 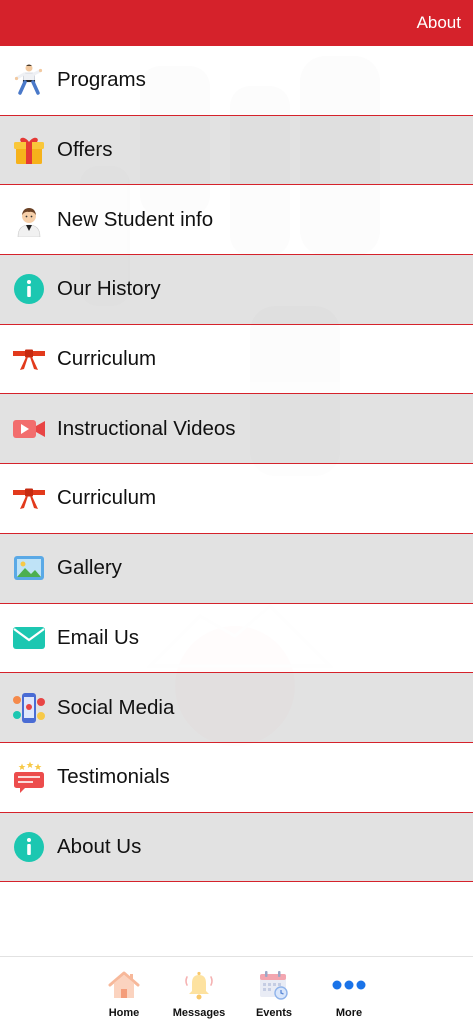 I want to click on tab-home: Home, so click(x=124, y=990).